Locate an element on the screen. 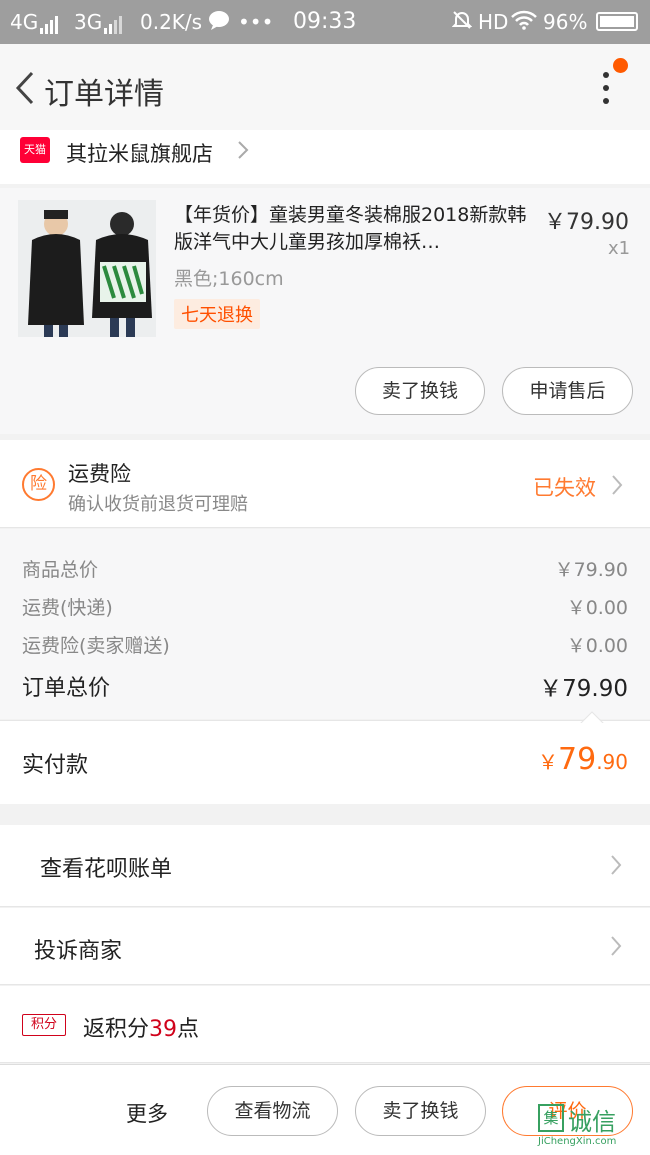 The width and height of the screenshot is (650, 1155). complain-merchant-label: 投诉商家 is located at coordinates (78, 951).